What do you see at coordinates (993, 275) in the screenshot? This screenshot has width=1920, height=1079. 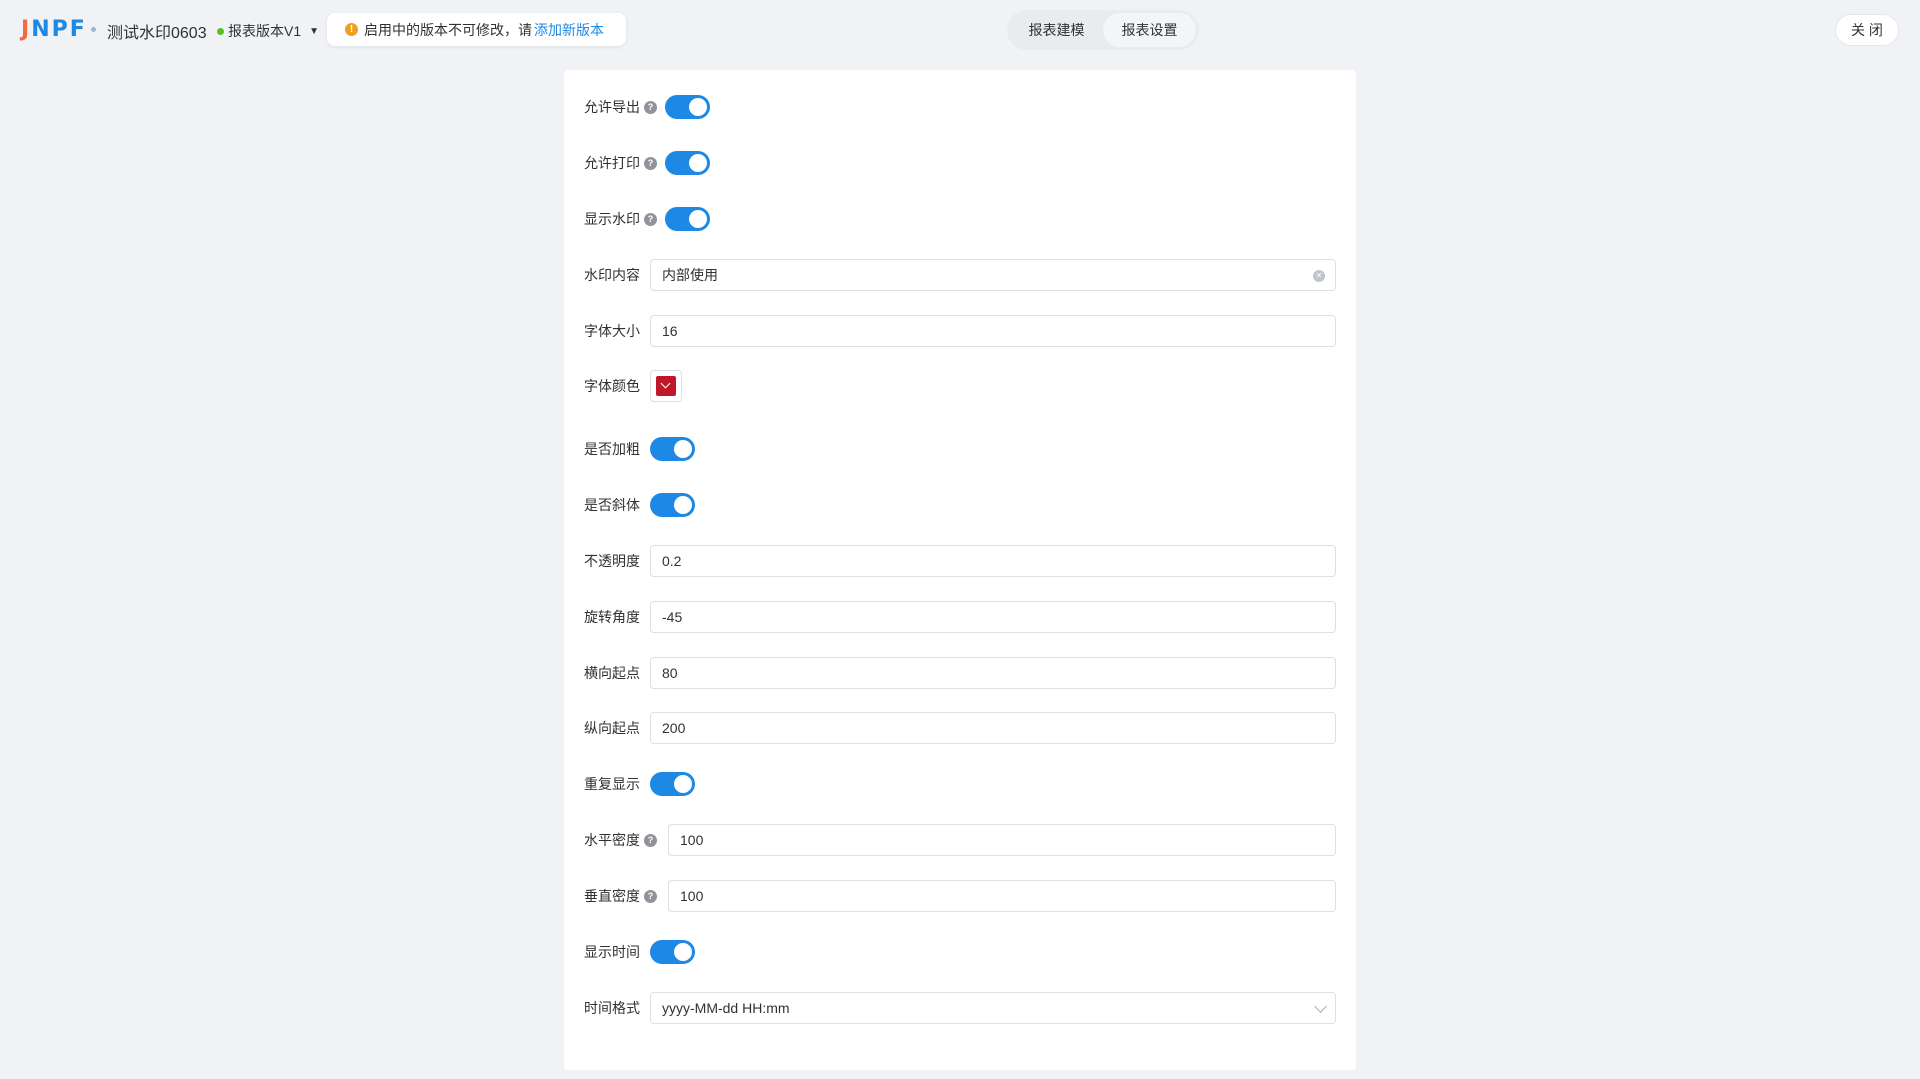 I see `watermark-content-input: 内部使用 ✕` at bounding box center [993, 275].